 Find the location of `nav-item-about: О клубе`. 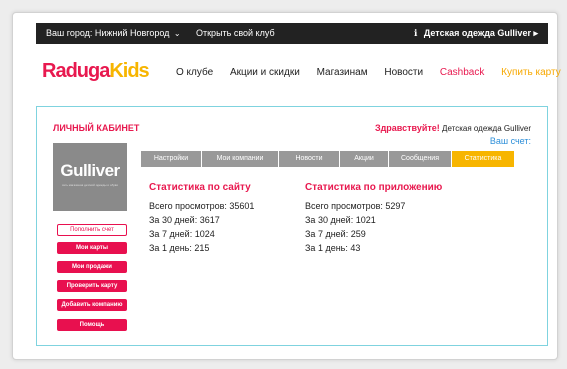

nav-item-about: О клубе is located at coordinates (194, 72).